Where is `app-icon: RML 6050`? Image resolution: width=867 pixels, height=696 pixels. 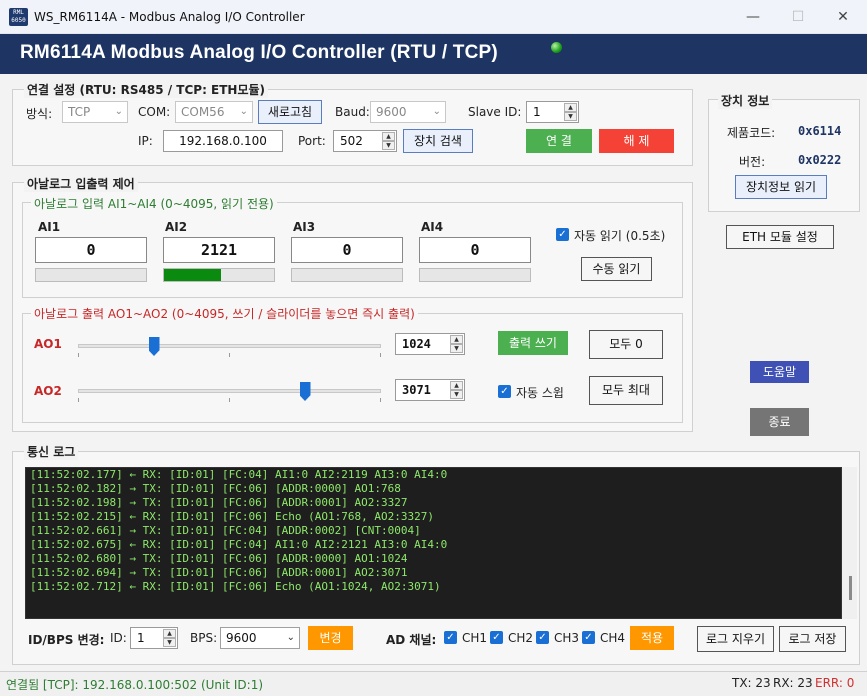
app-icon: RML 6050 is located at coordinates (18, 17).